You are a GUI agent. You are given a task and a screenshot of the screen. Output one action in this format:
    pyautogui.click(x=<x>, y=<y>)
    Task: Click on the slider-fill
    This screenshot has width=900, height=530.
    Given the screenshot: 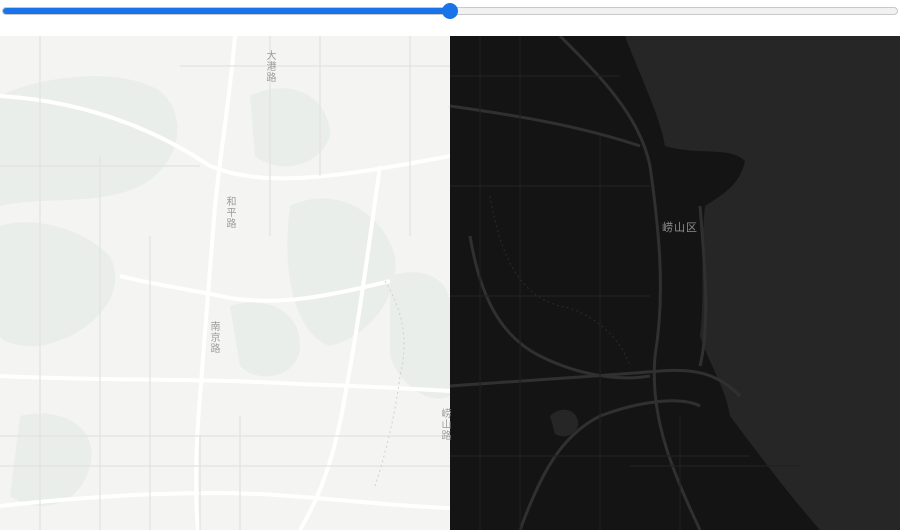 What is the action you would take?
    pyautogui.click(x=226, y=11)
    